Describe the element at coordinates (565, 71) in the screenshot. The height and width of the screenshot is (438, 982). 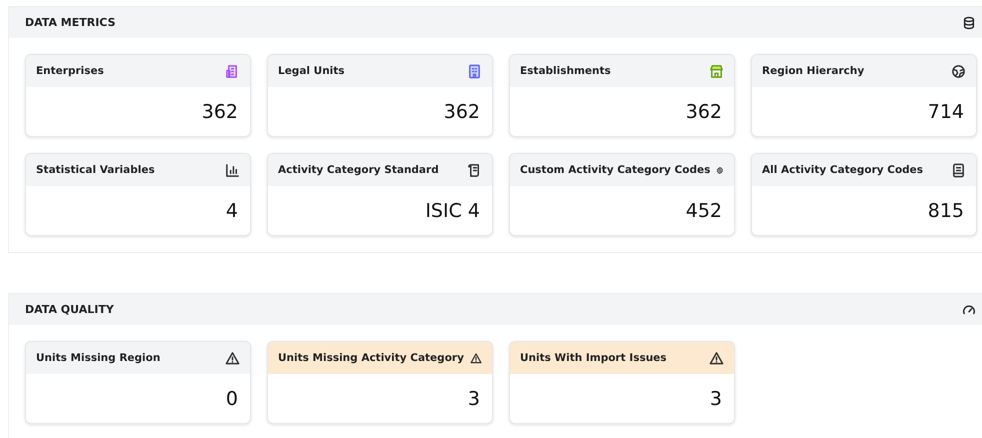
I see `card-title: Establishments` at that location.